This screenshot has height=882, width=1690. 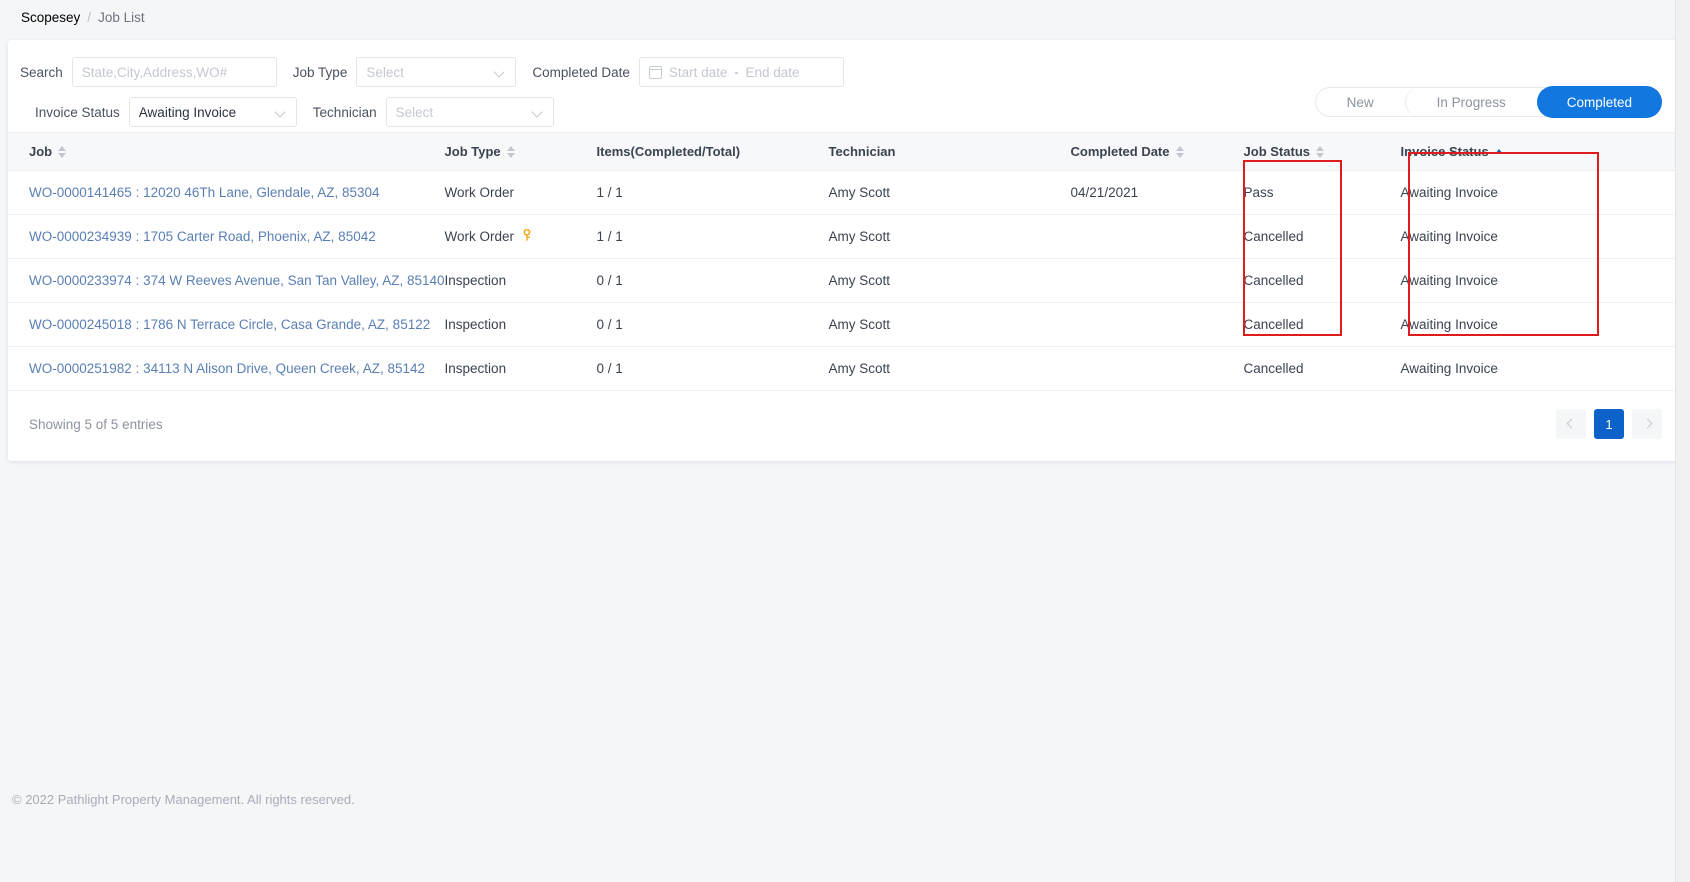 I want to click on technician-label: Technician, so click(x=344, y=112).